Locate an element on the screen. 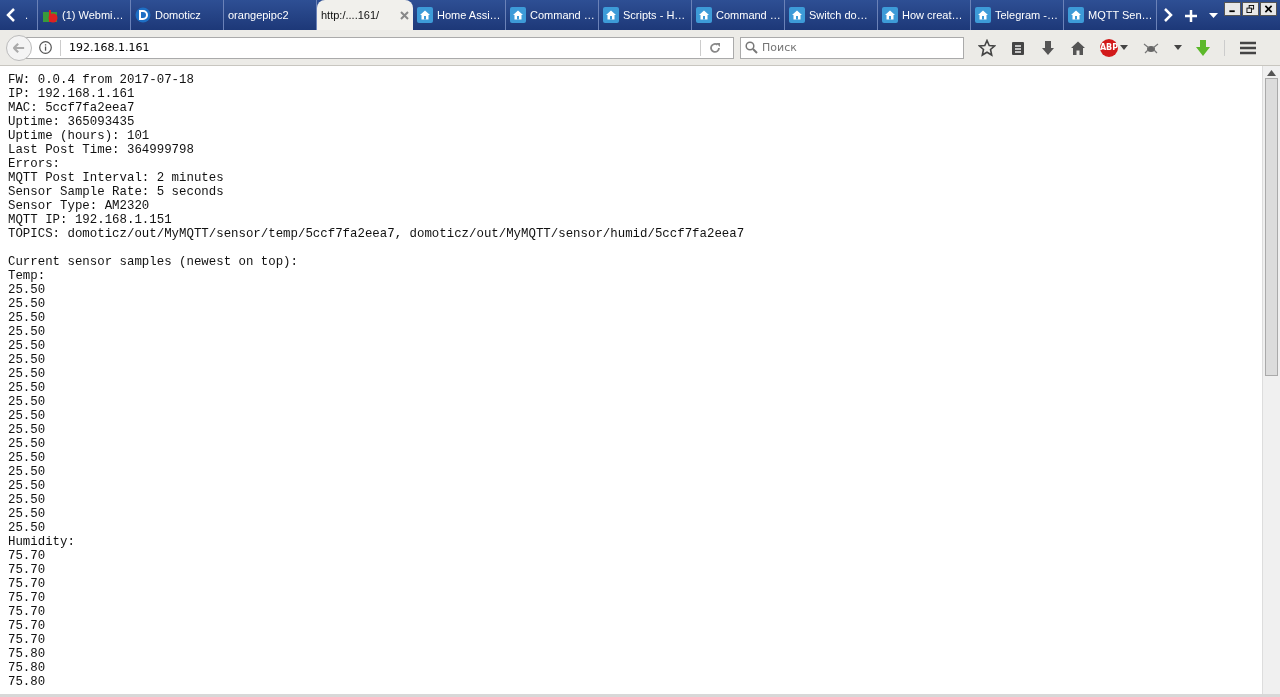 The height and width of the screenshot is (697, 1280). text-line: MQTT IP: 192.168.1.151 is located at coordinates (90, 220).